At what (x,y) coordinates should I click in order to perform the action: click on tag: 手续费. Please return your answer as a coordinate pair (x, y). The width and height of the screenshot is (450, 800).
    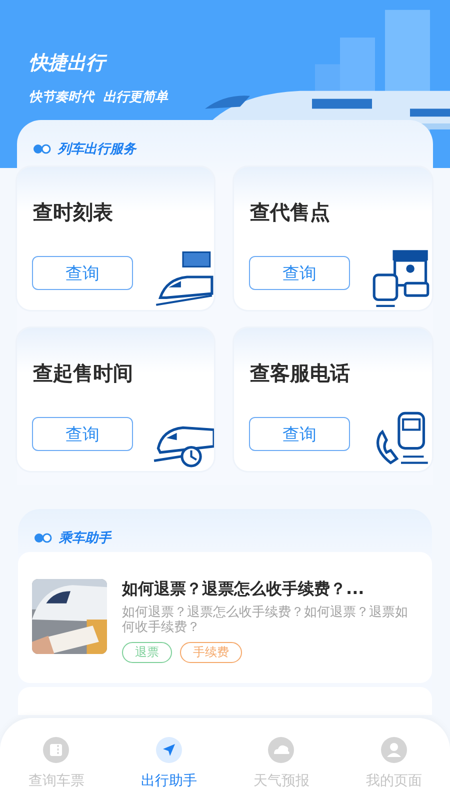
    Looking at the image, I should click on (211, 652).